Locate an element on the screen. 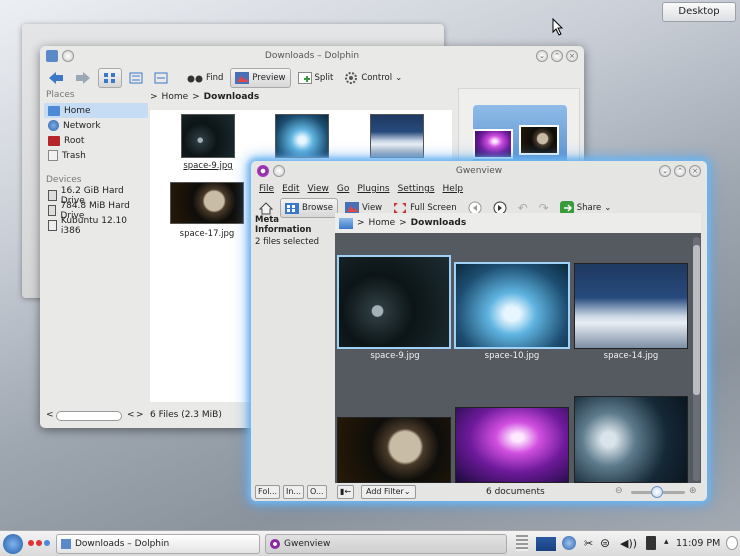 Image resolution: width=740 pixels, height=556 pixels. preview-button: Preview is located at coordinates (260, 78).